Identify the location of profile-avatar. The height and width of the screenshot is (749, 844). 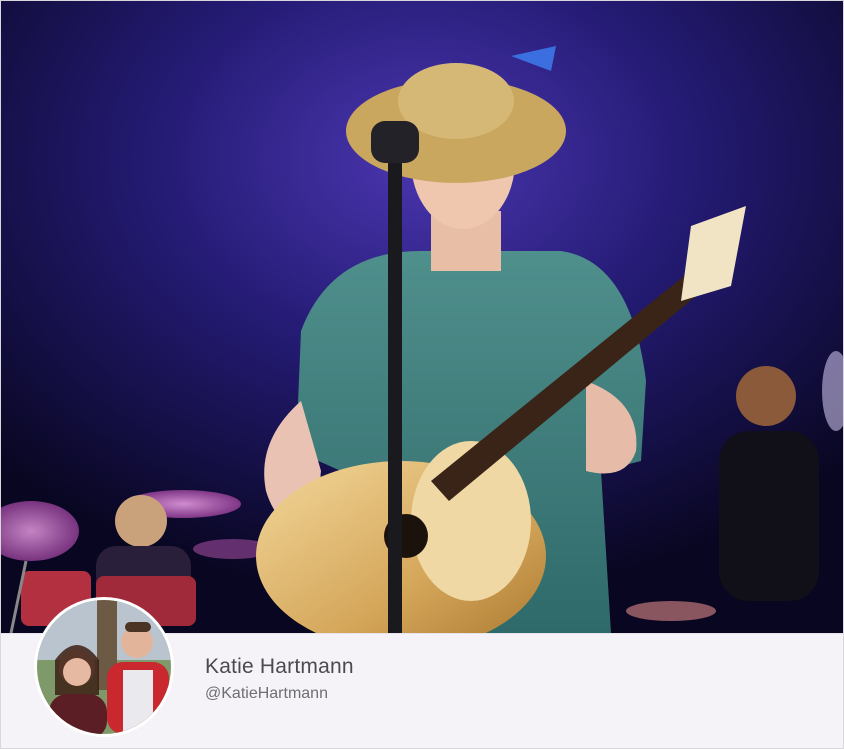
(104, 667).